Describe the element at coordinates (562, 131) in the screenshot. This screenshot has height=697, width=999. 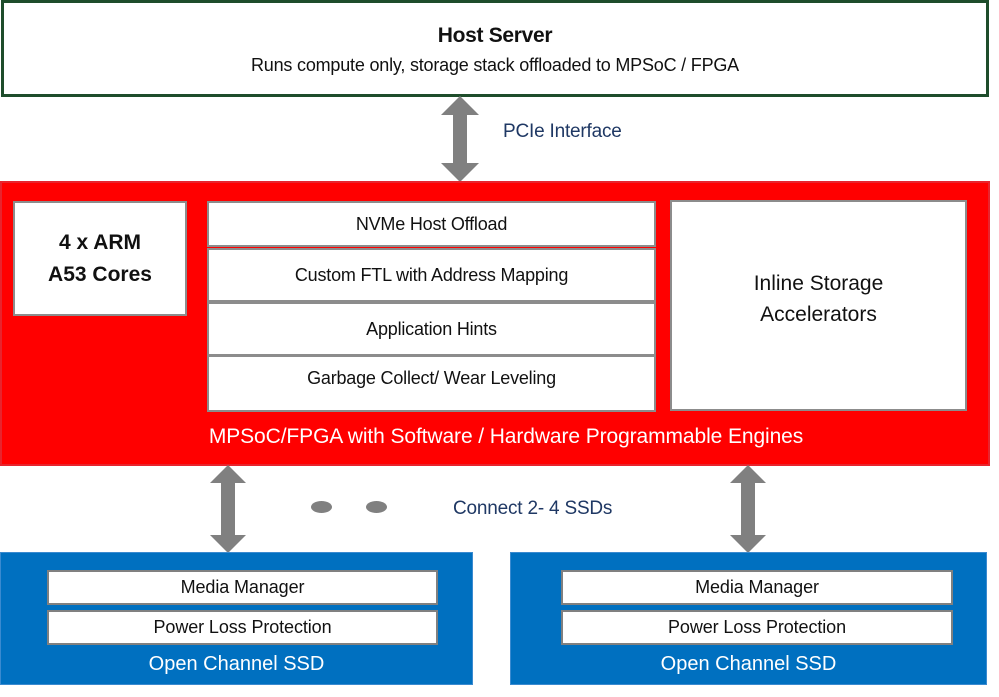
I see `pcie-interface-label: PCIe Interface` at that location.